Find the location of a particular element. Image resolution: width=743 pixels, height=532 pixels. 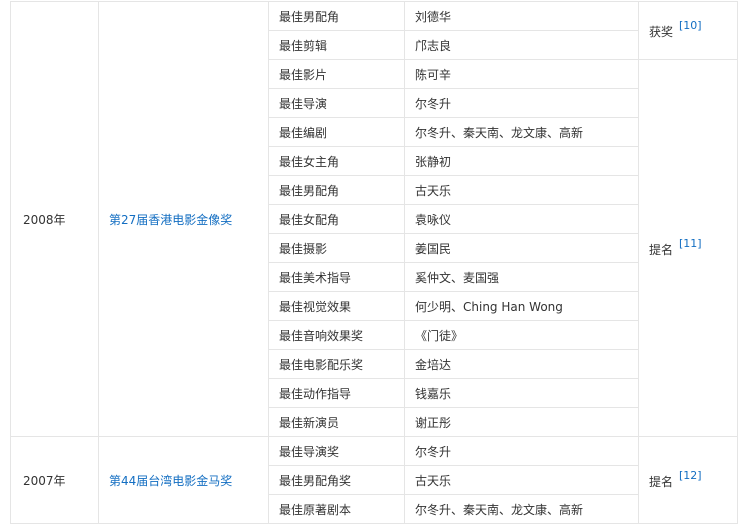

nominee-cell: 谢正彤 is located at coordinates (521, 422).